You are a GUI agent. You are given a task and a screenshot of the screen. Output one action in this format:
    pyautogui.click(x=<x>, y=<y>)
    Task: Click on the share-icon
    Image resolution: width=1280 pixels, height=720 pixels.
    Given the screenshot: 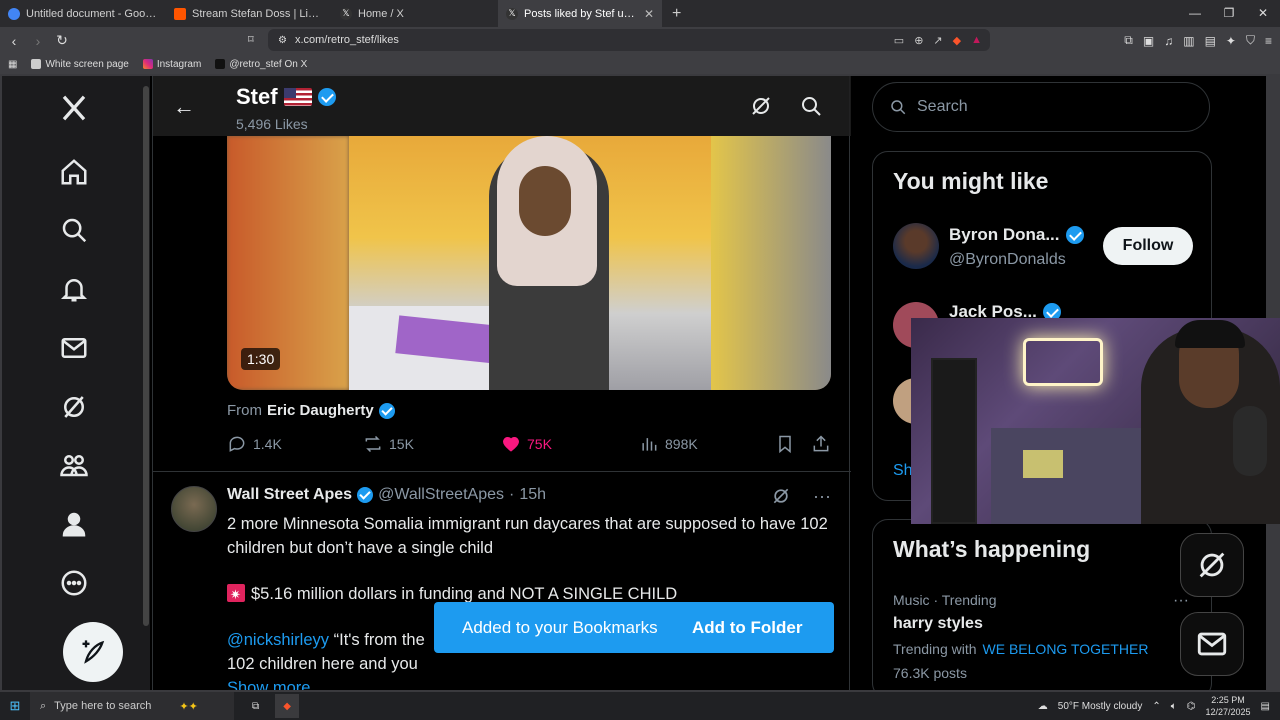 What is the action you would take?
    pyautogui.click(x=821, y=443)
    